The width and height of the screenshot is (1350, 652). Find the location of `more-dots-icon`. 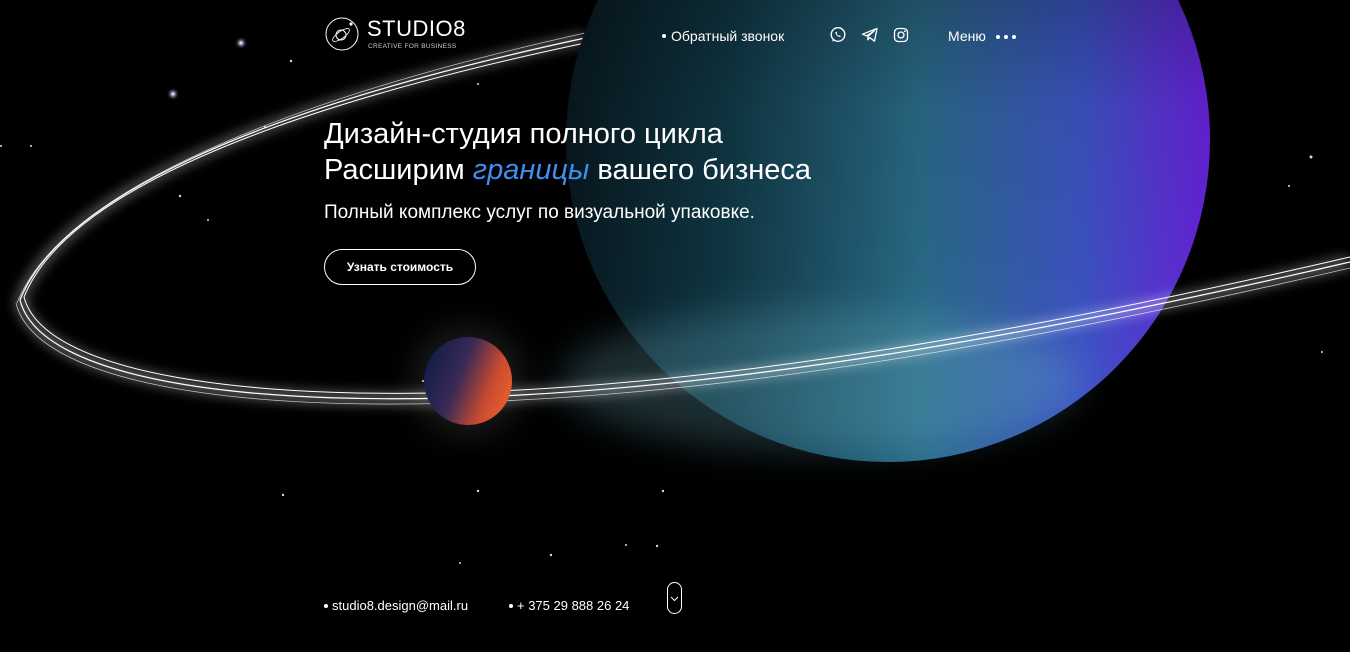

more-dots-icon is located at coordinates (1007, 34).